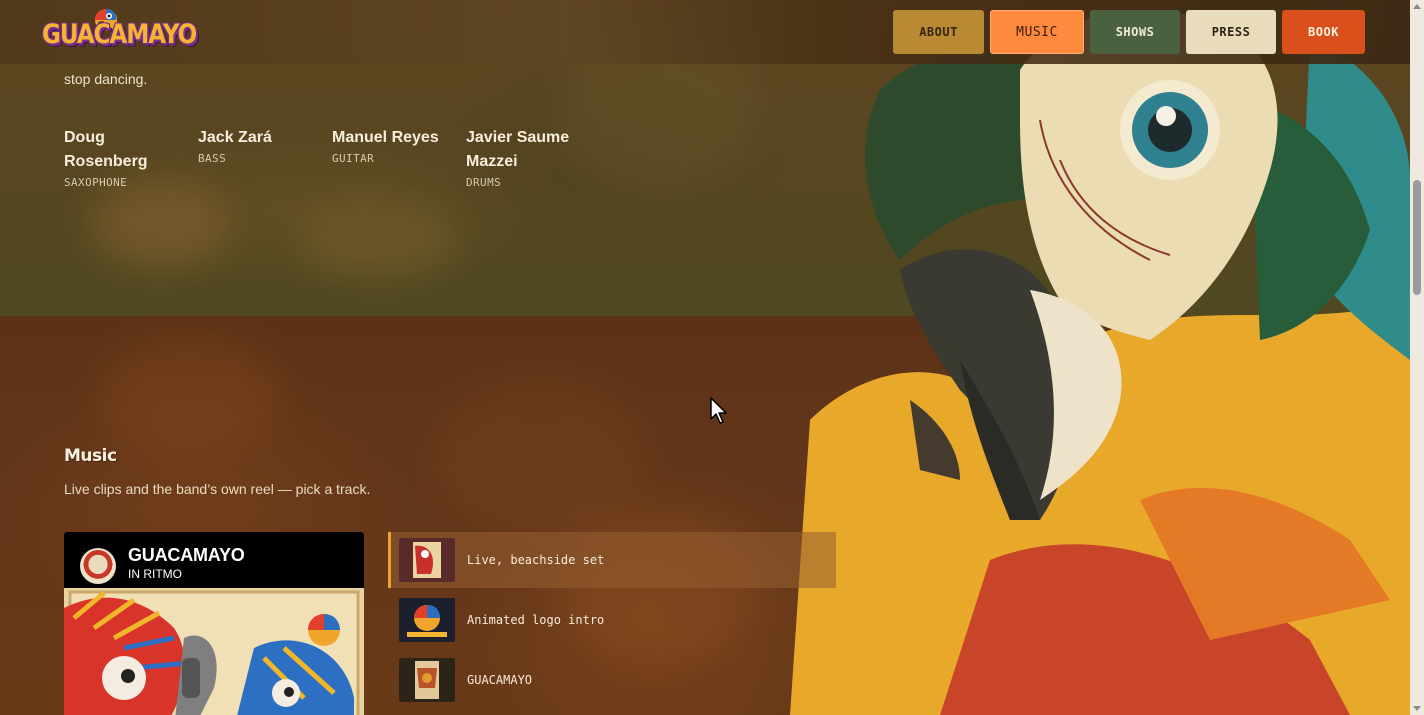 This screenshot has height=715, width=1424. I want to click on track-item-active: Live, beachside set, so click(612, 560).